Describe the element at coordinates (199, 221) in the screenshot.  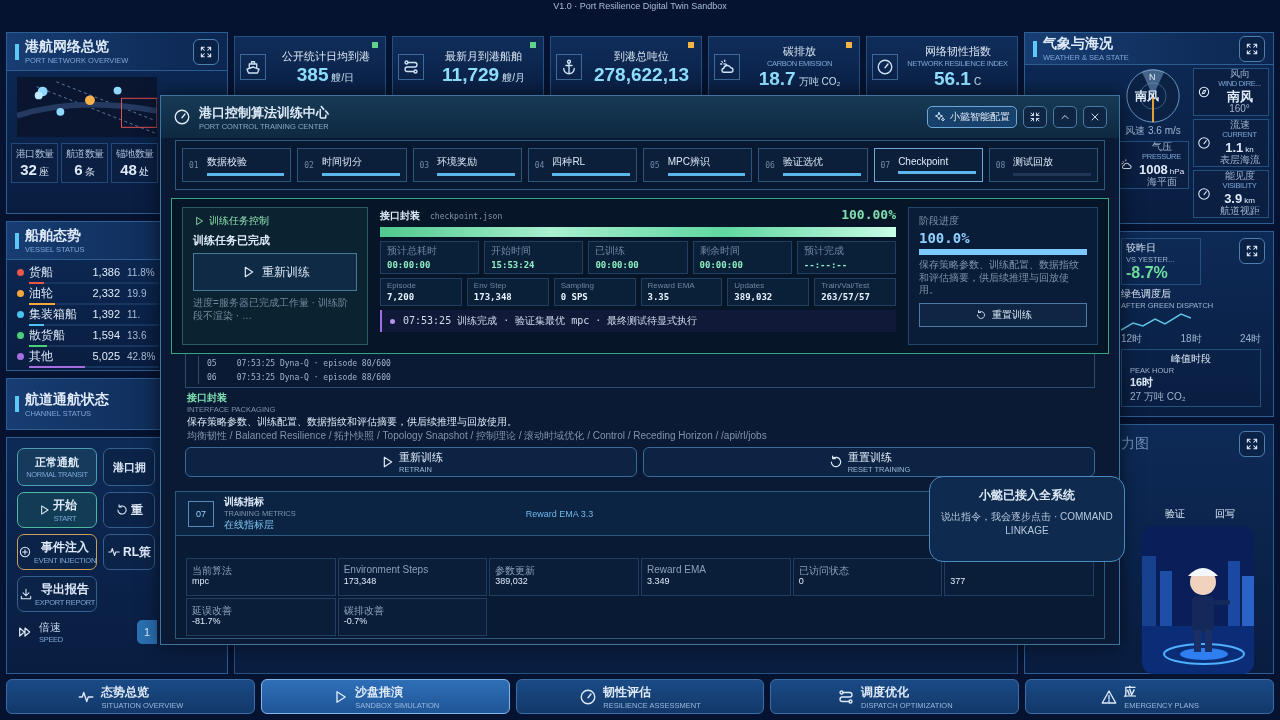
I see `play-icon` at that location.